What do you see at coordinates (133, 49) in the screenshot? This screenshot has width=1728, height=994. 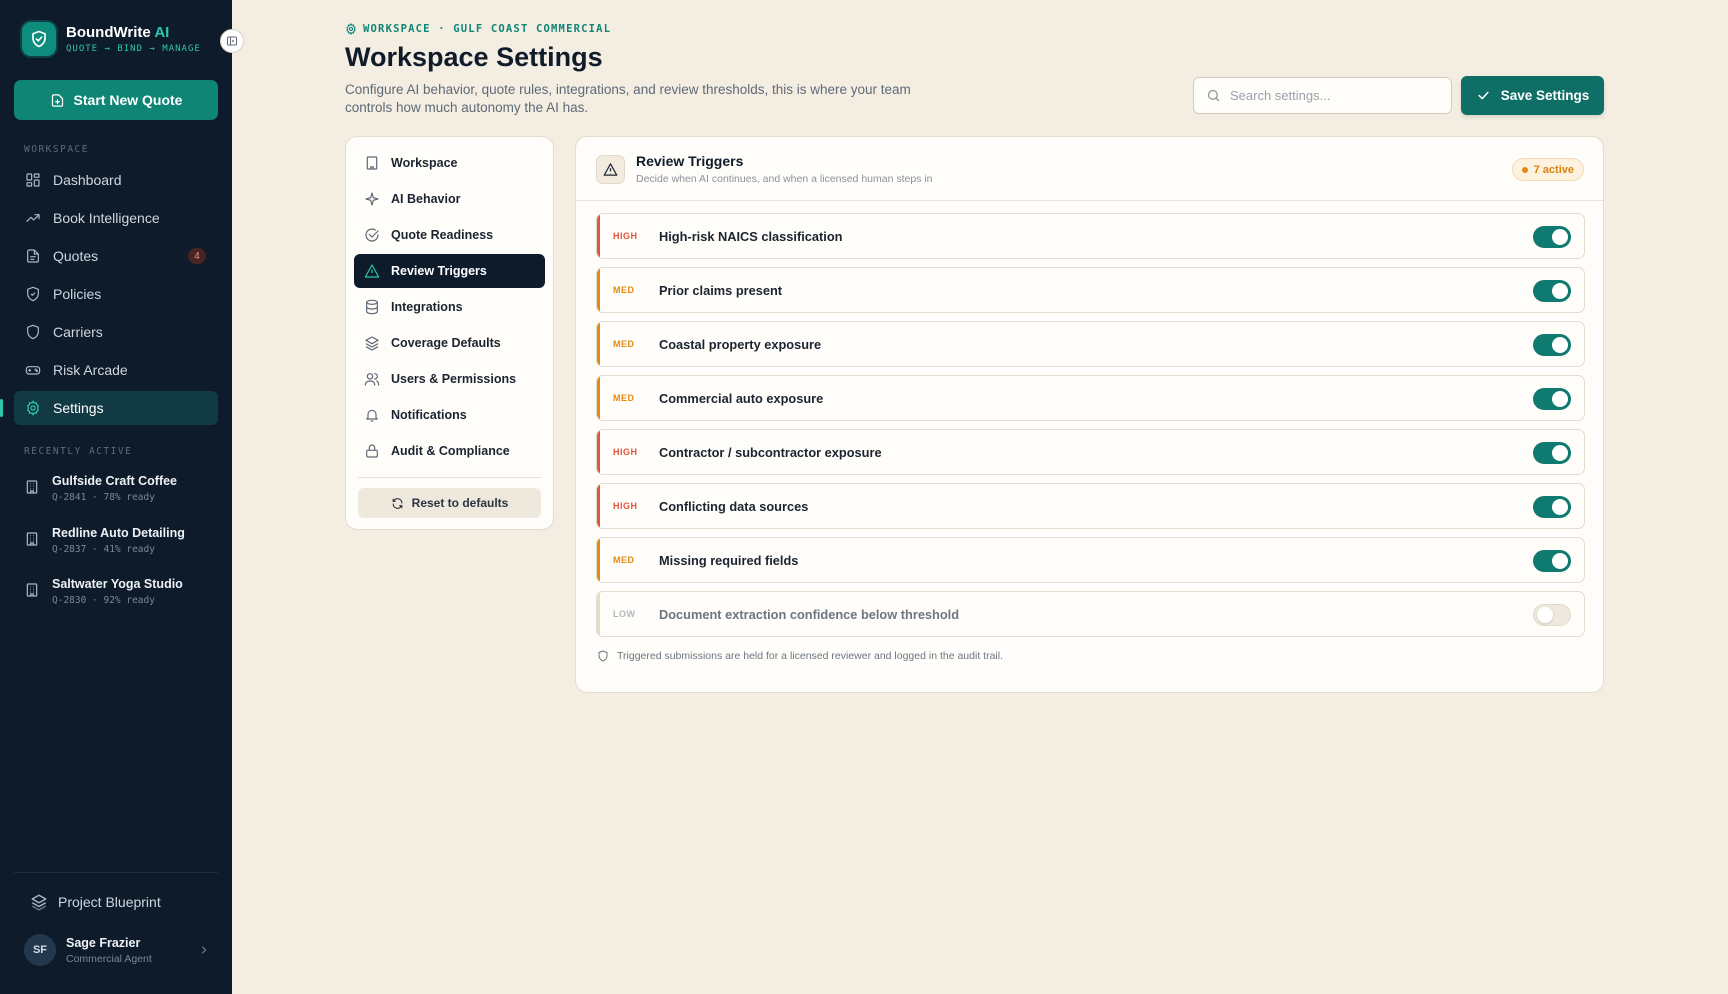 I see `brand-tagline: QUOTE → BIND → MANAGE` at bounding box center [133, 49].